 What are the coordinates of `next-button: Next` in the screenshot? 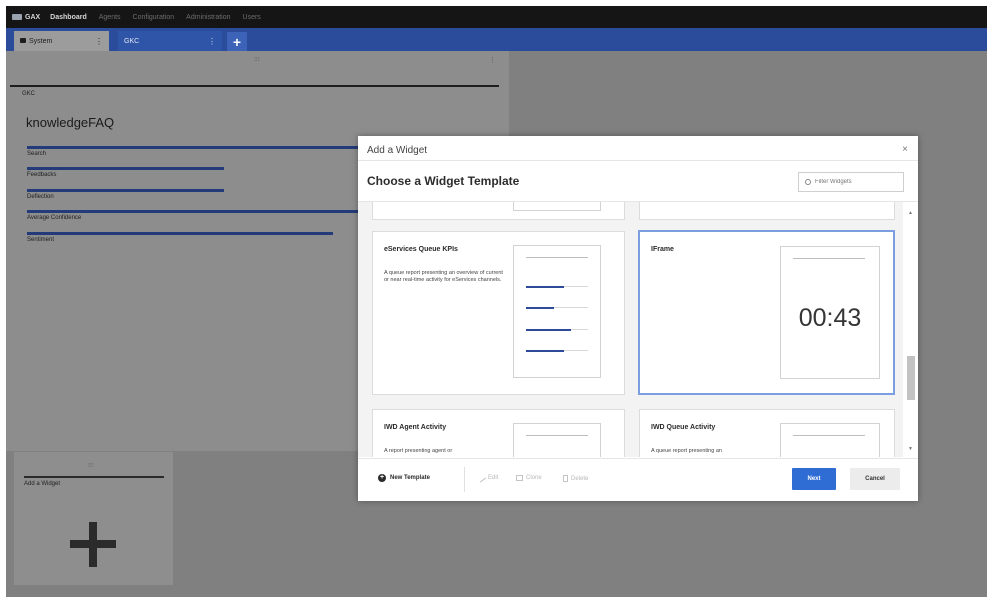 It's located at (814, 479).